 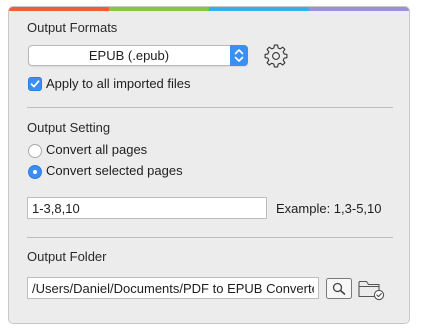 I want to click on output-folder-title: Output Folder, so click(x=67, y=256).